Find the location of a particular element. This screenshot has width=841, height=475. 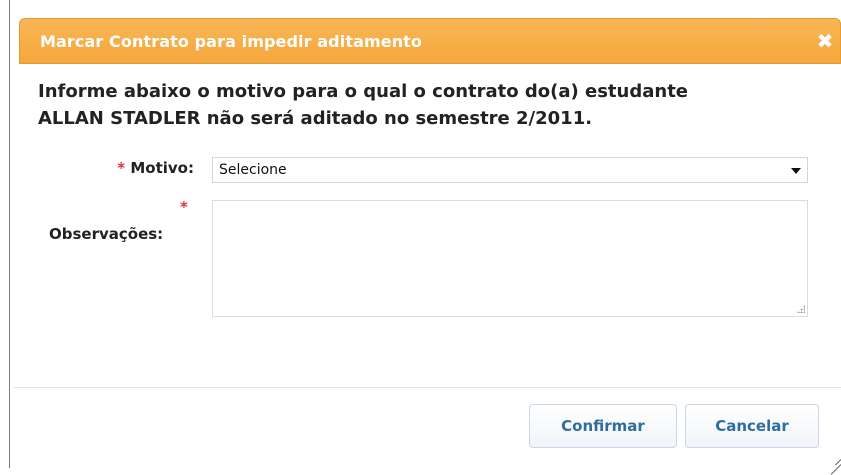

motivo-label: Motivo: is located at coordinates (162, 168).